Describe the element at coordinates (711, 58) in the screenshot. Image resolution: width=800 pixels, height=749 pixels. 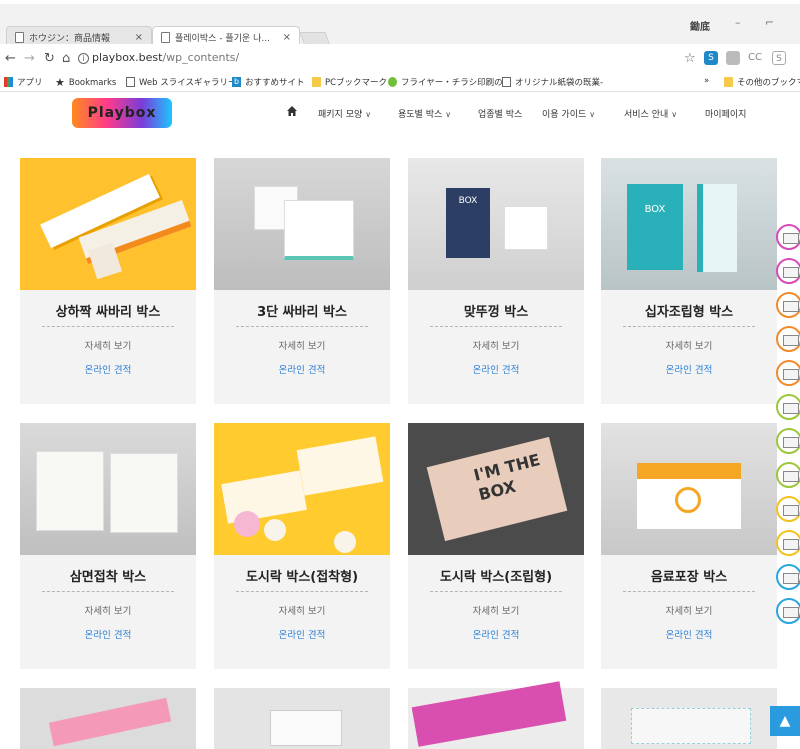
I see `extension-s-icon: S` at that location.